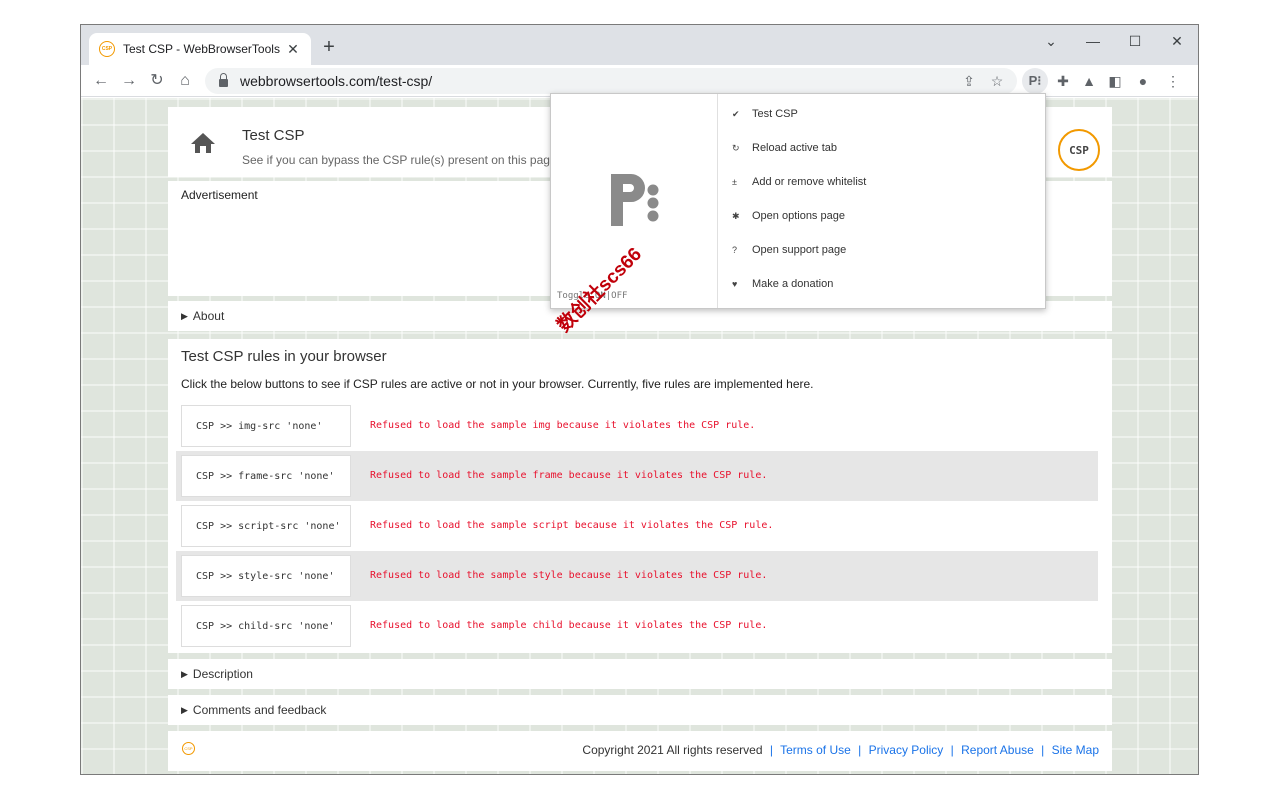 The width and height of the screenshot is (1280, 800). I want to click on terms-of-use-link: Terms of Use, so click(815, 750).